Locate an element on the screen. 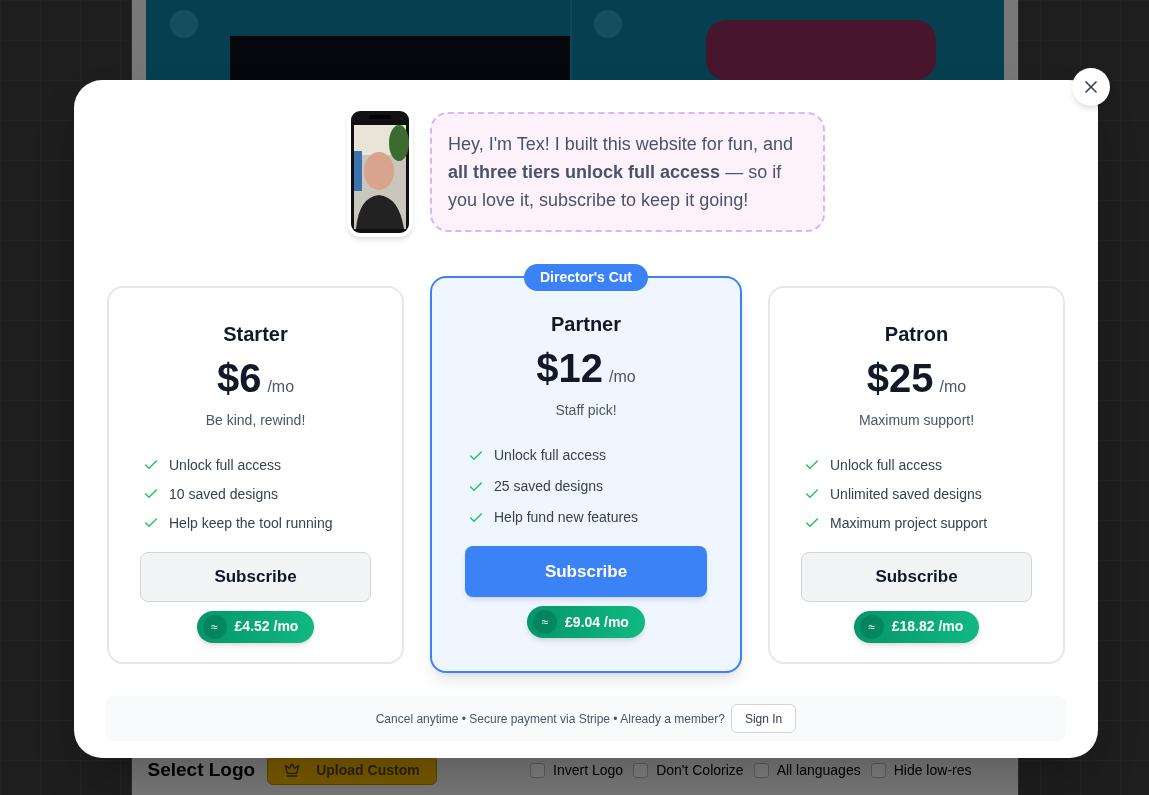 This screenshot has height=795, width=1149. plan-name: Starter is located at coordinates (255, 333).